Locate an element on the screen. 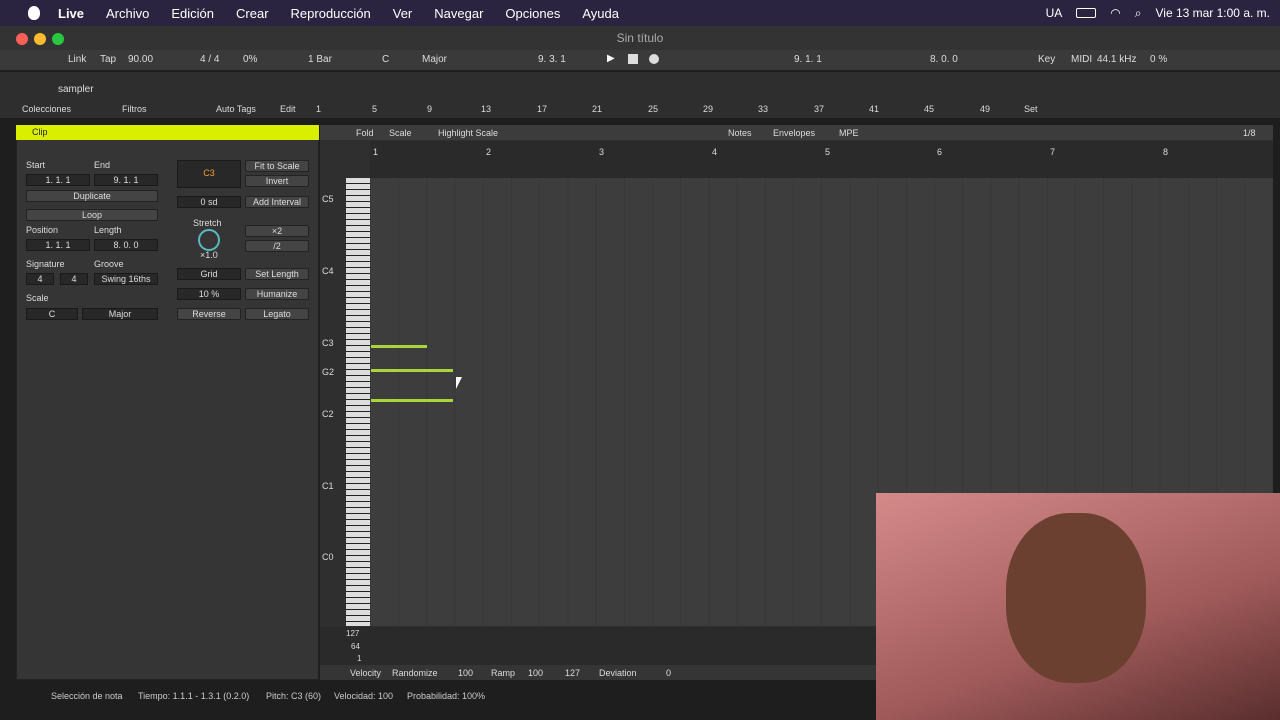 This screenshot has width=1280, height=720. ruler-label: 21 is located at coordinates (597, 109).